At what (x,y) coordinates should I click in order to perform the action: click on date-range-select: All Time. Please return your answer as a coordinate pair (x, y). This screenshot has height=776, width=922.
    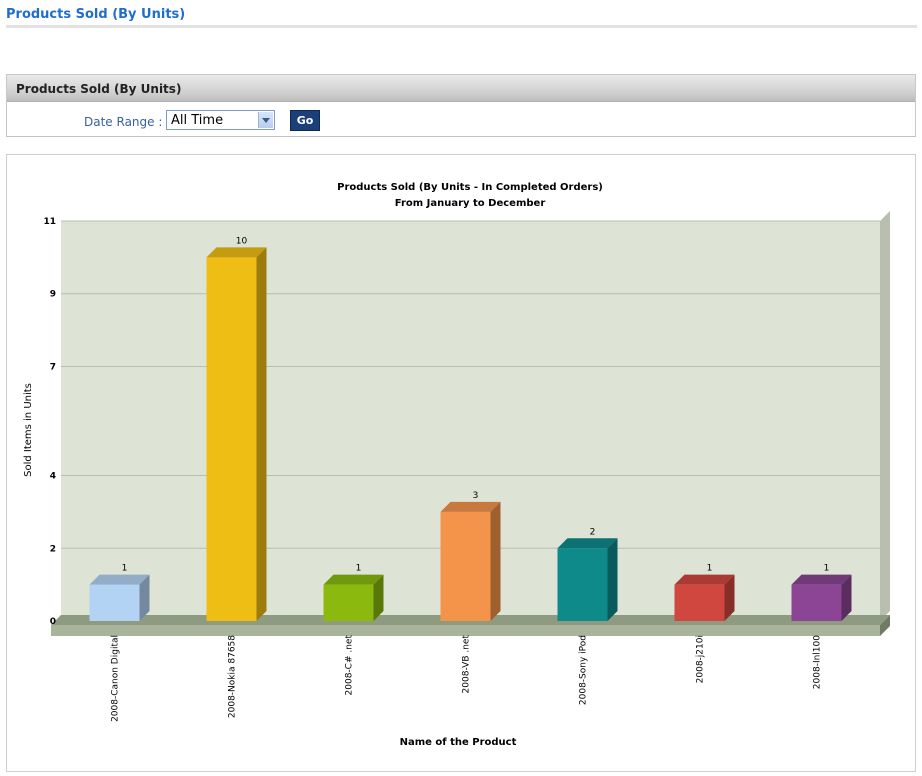
    Looking at the image, I should click on (220, 120).